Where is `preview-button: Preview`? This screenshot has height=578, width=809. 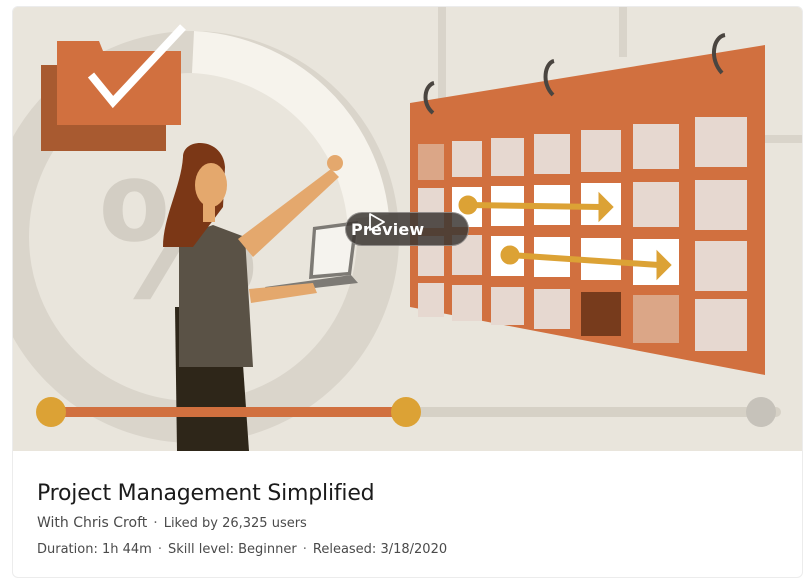 preview-button: Preview is located at coordinates (407, 229).